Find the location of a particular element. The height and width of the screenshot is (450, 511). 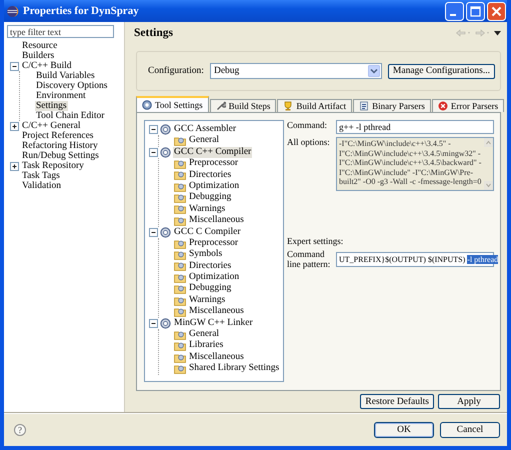

scrollbar-icon is located at coordinates (488, 164).